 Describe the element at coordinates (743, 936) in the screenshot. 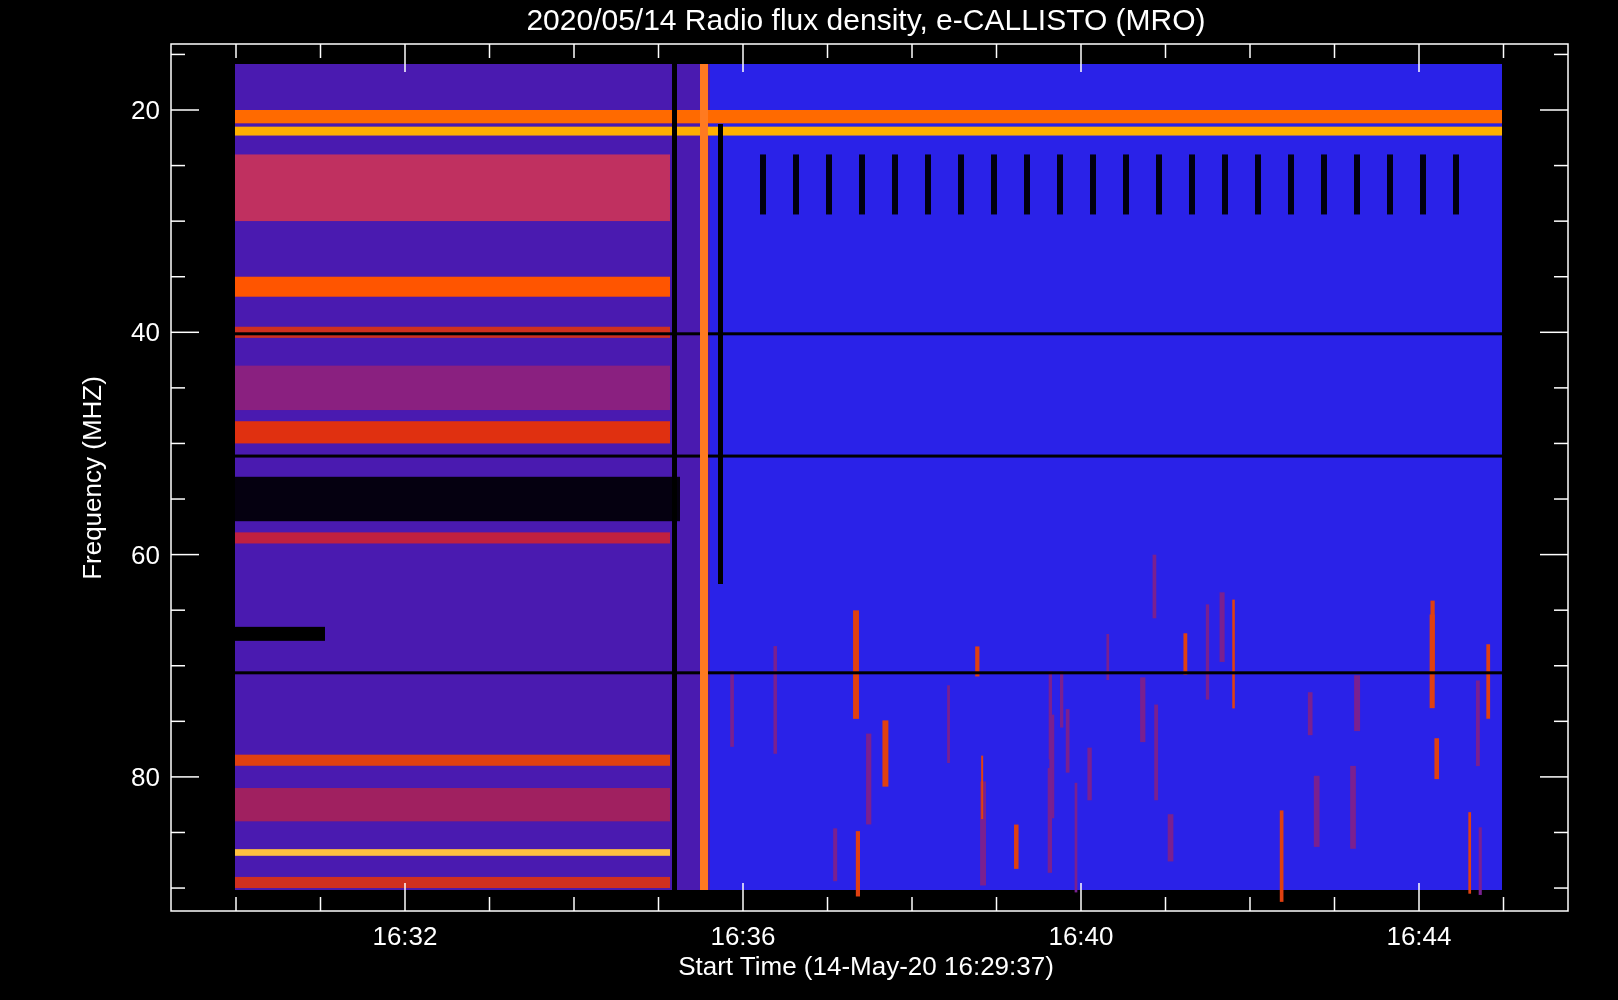

I see `x-tick-label: 16:36` at that location.